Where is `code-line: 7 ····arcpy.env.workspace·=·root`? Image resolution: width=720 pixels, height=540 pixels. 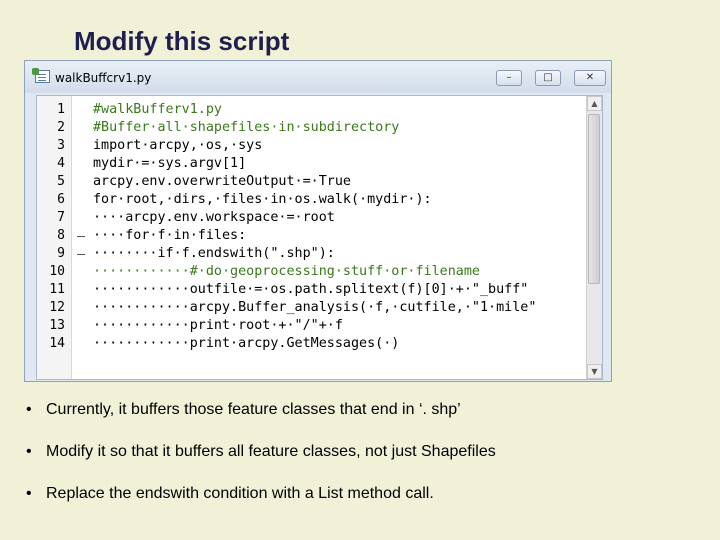 code-line: 7 ····arcpy.env.workspace·=·root is located at coordinates (317, 218).